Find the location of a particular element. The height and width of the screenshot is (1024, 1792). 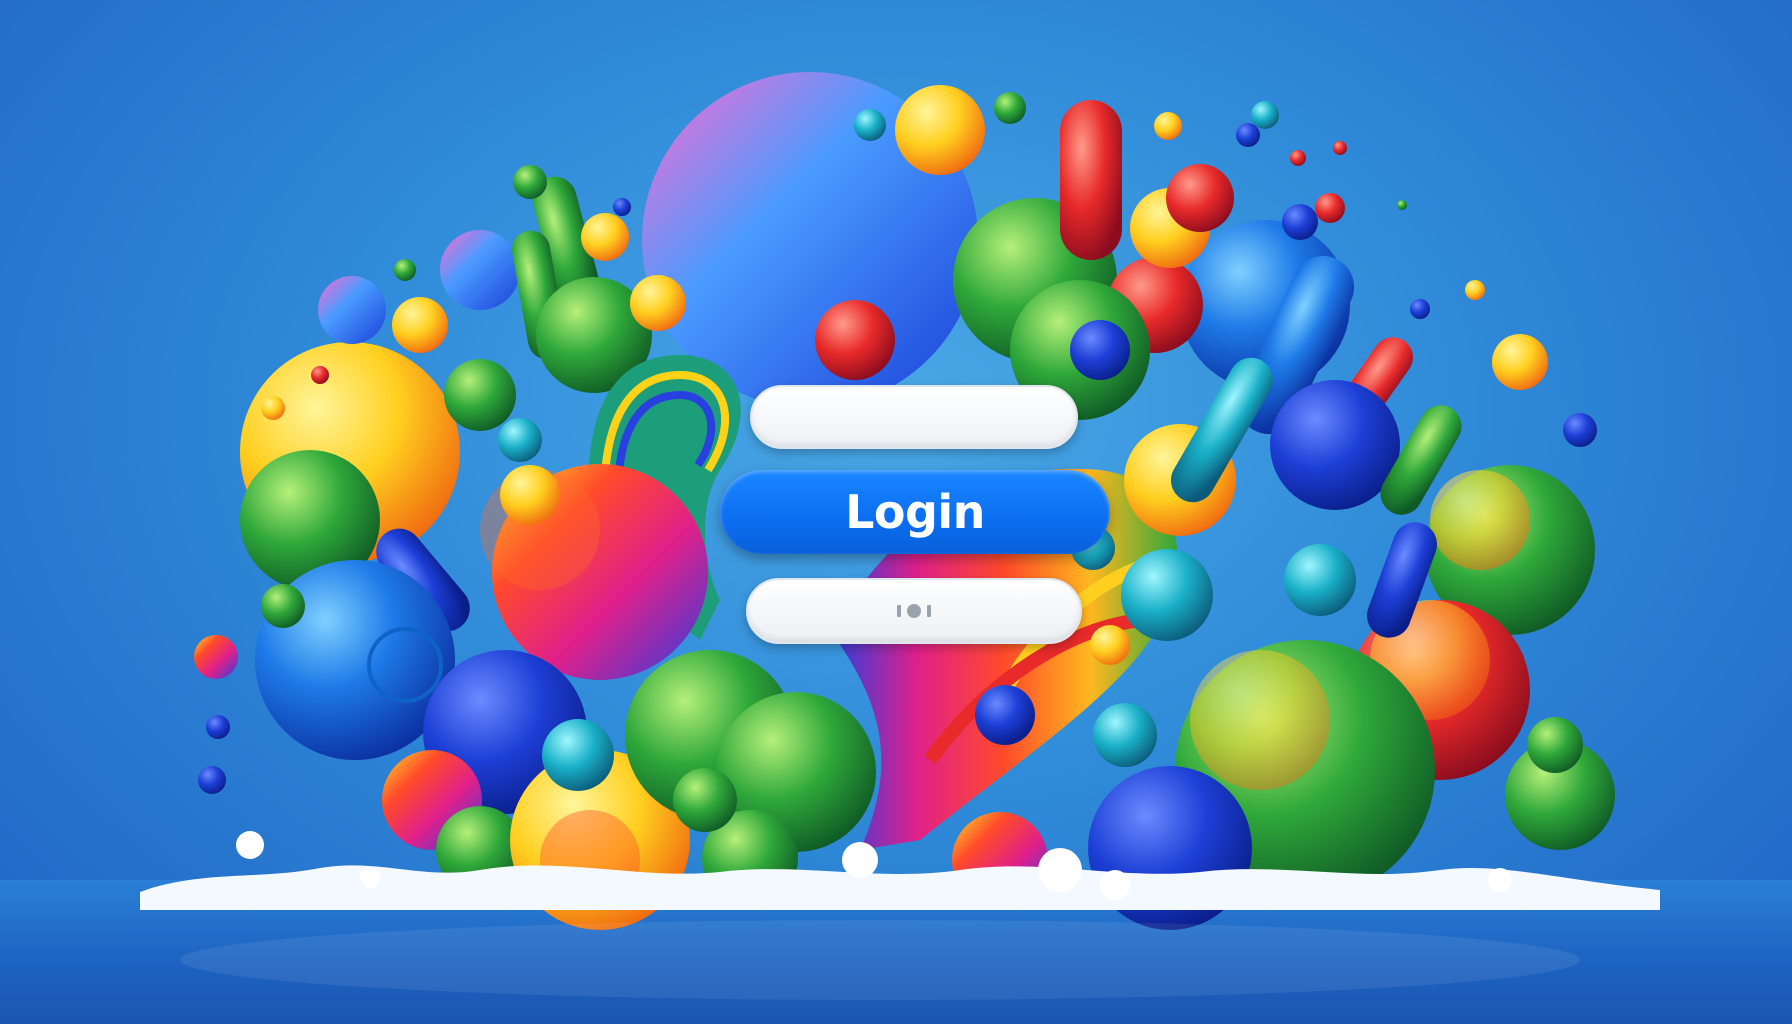

login-button: Login is located at coordinates (915, 512).